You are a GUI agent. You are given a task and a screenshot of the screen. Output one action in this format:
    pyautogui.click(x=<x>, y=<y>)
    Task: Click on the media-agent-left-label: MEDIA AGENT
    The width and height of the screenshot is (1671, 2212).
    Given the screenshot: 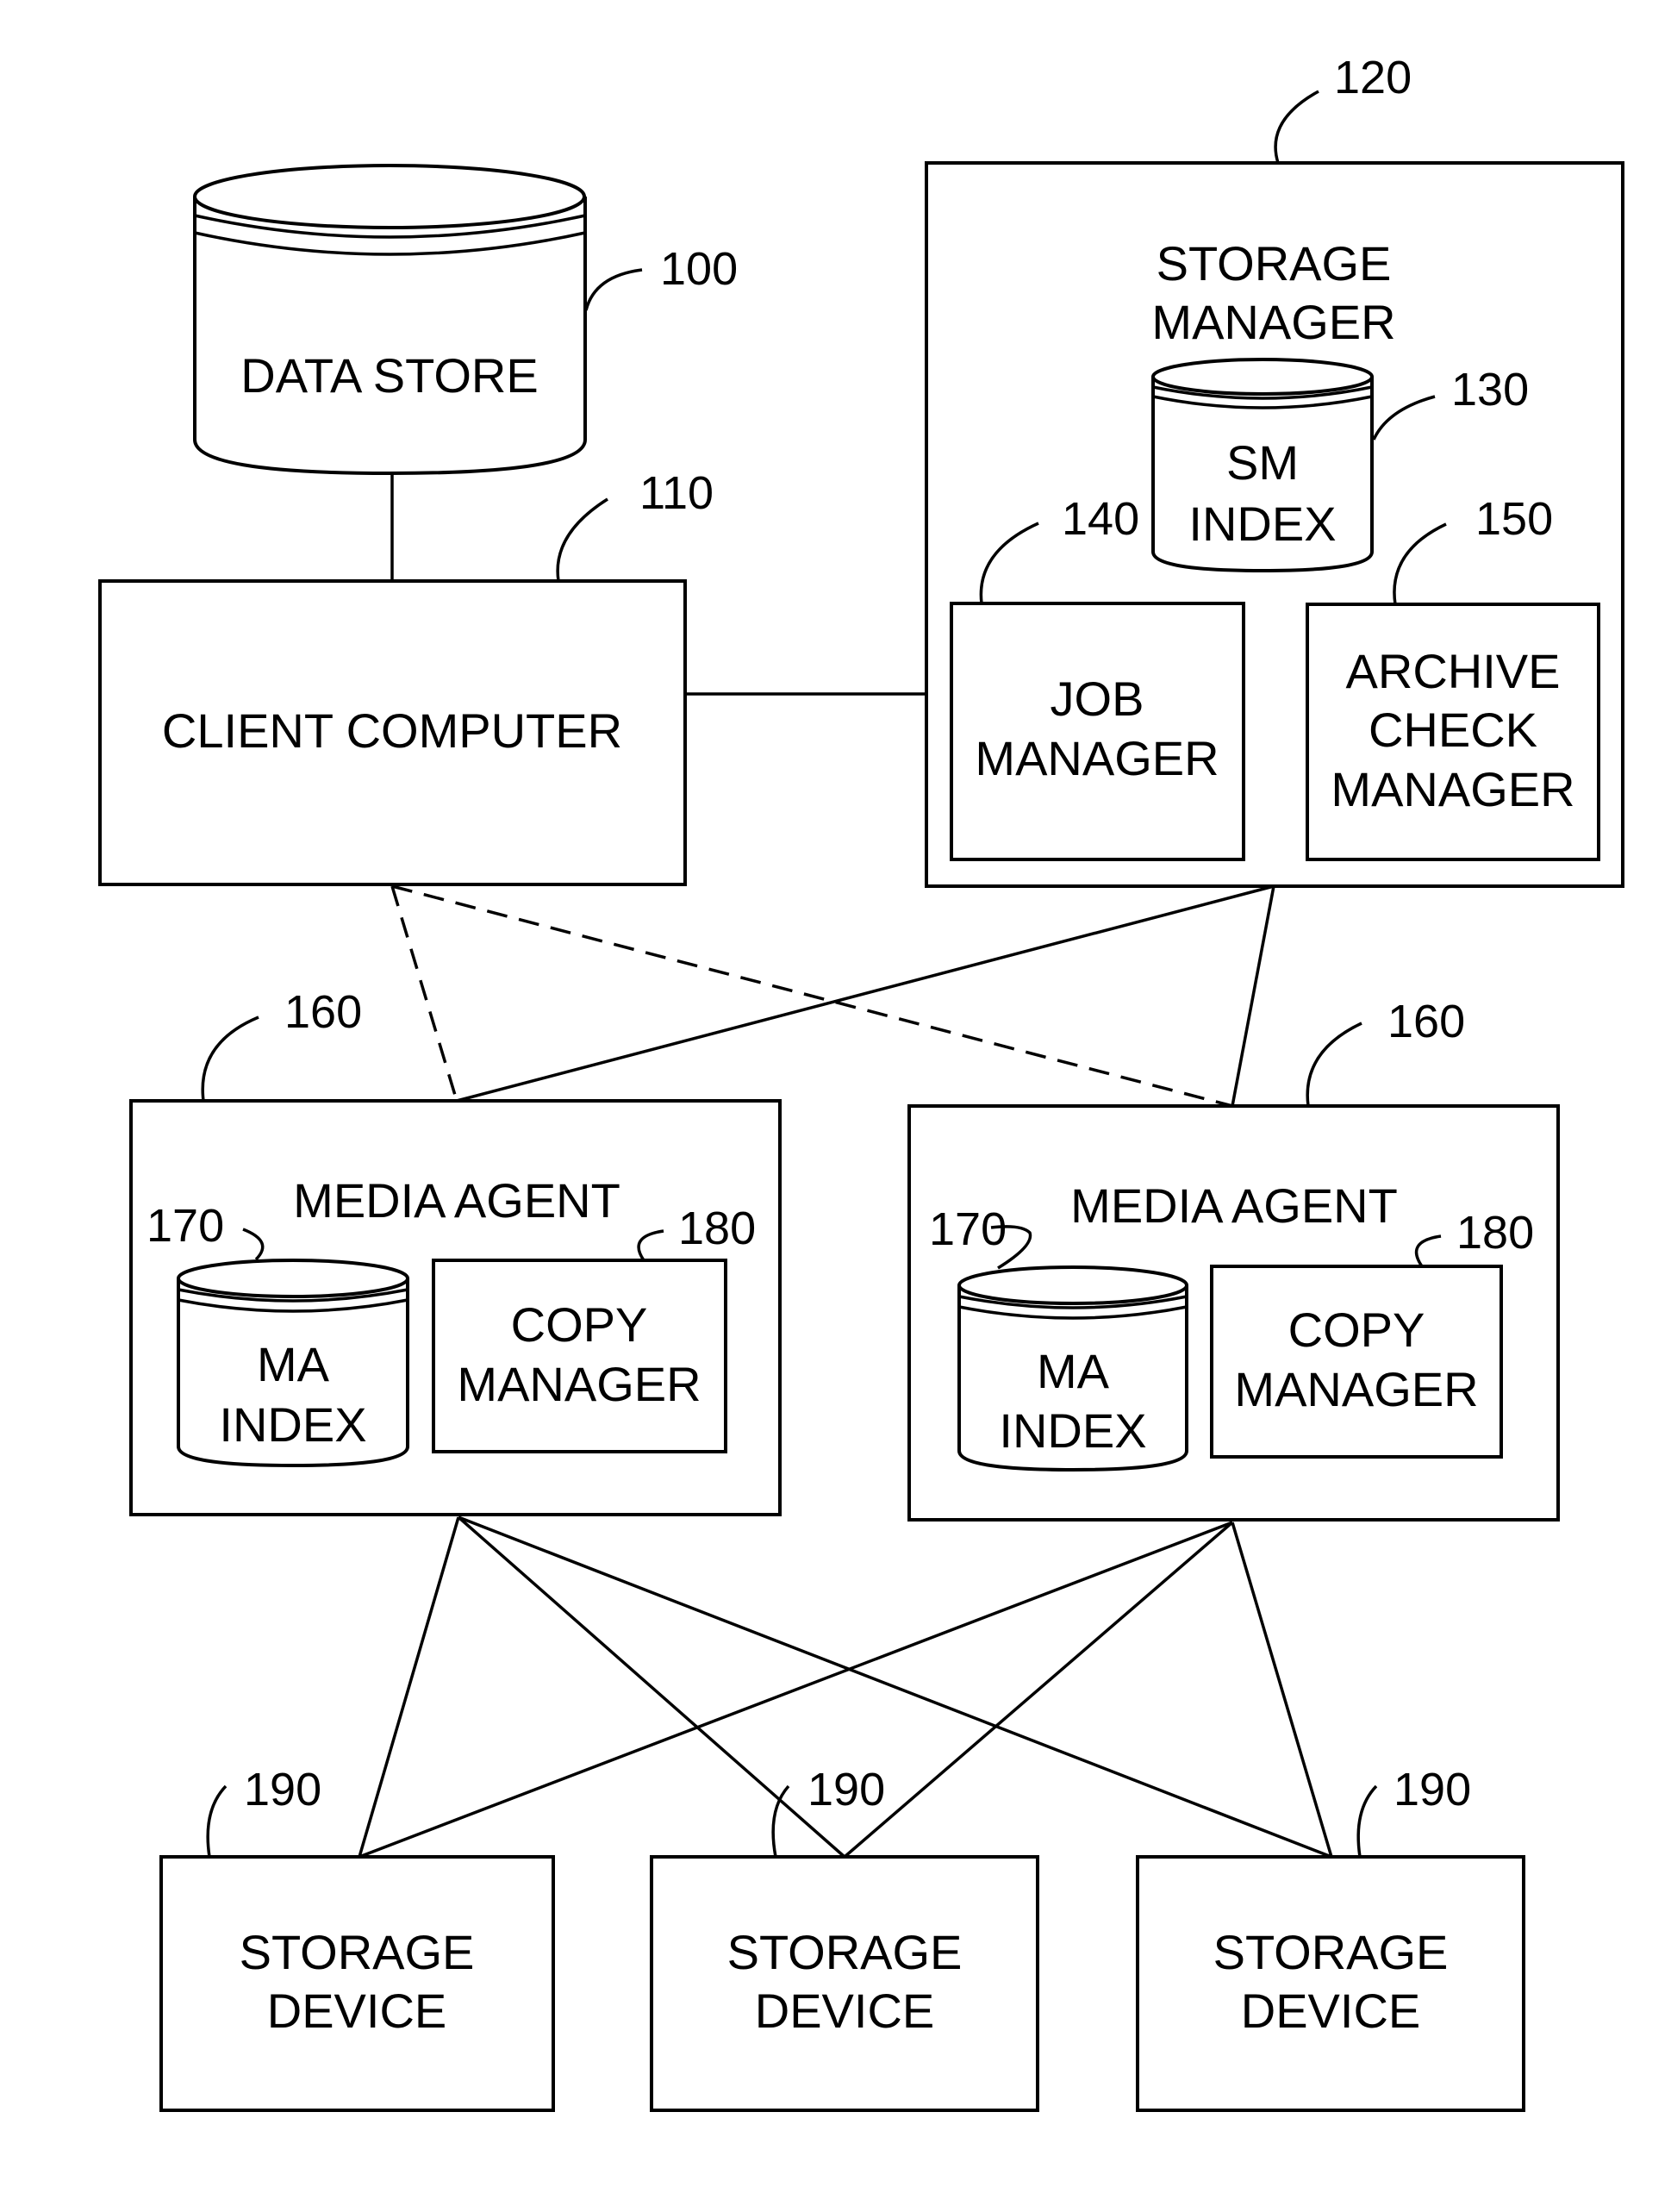 What is the action you would take?
    pyautogui.click(x=456, y=1200)
    